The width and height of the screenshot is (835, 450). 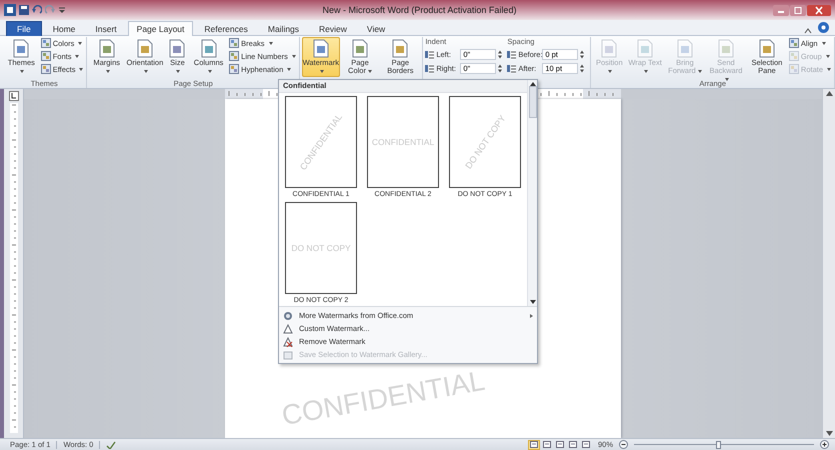 What do you see at coordinates (288, 315) in the screenshot?
I see `globe-icon` at bounding box center [288, 315].